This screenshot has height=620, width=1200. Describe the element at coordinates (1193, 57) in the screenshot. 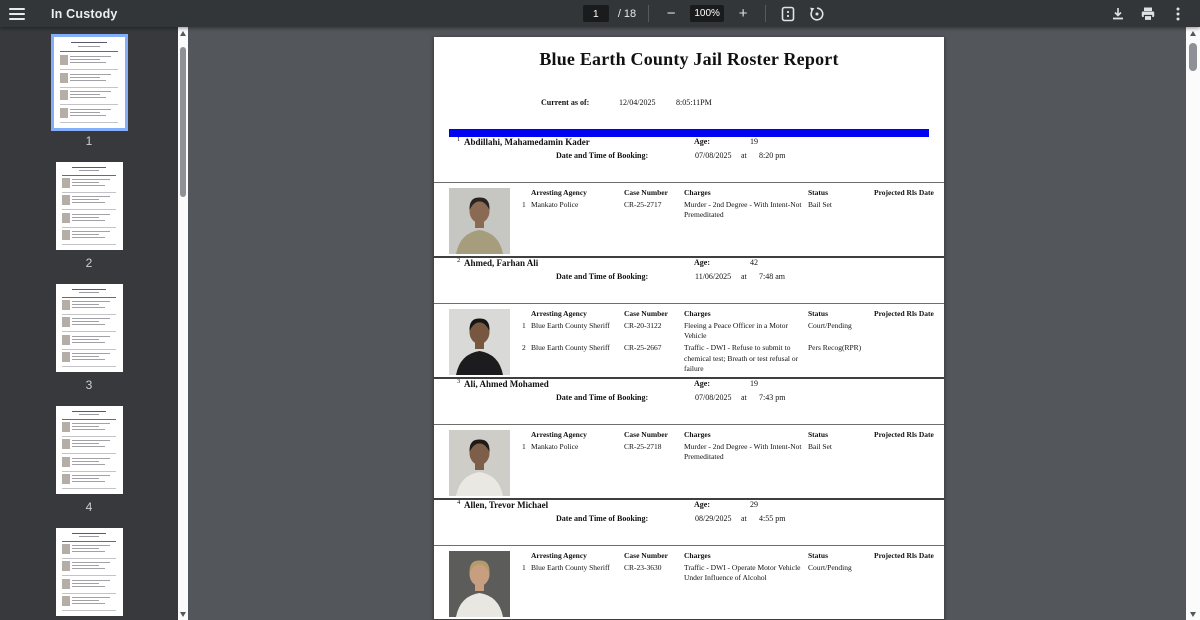

I see `main-scrollbar-thumb` at that location.